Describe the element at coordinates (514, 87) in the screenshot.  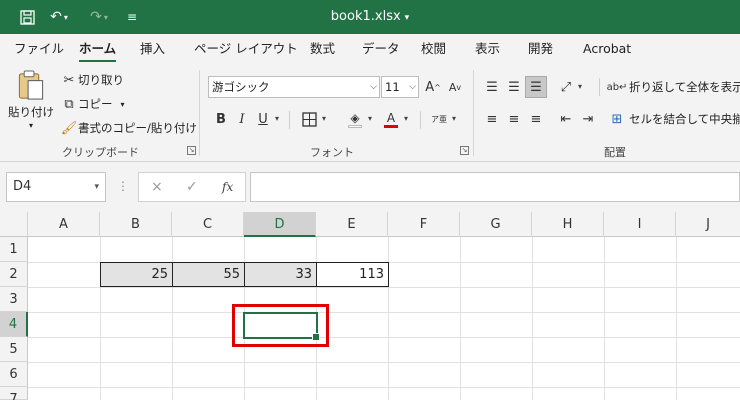
I see `align-middle-icon: ☰` at that location.